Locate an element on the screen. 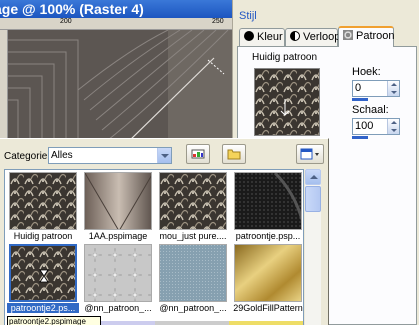 This screenshot has width=419, height=325. filled-circle-icon is located at coordinates (249, 36).